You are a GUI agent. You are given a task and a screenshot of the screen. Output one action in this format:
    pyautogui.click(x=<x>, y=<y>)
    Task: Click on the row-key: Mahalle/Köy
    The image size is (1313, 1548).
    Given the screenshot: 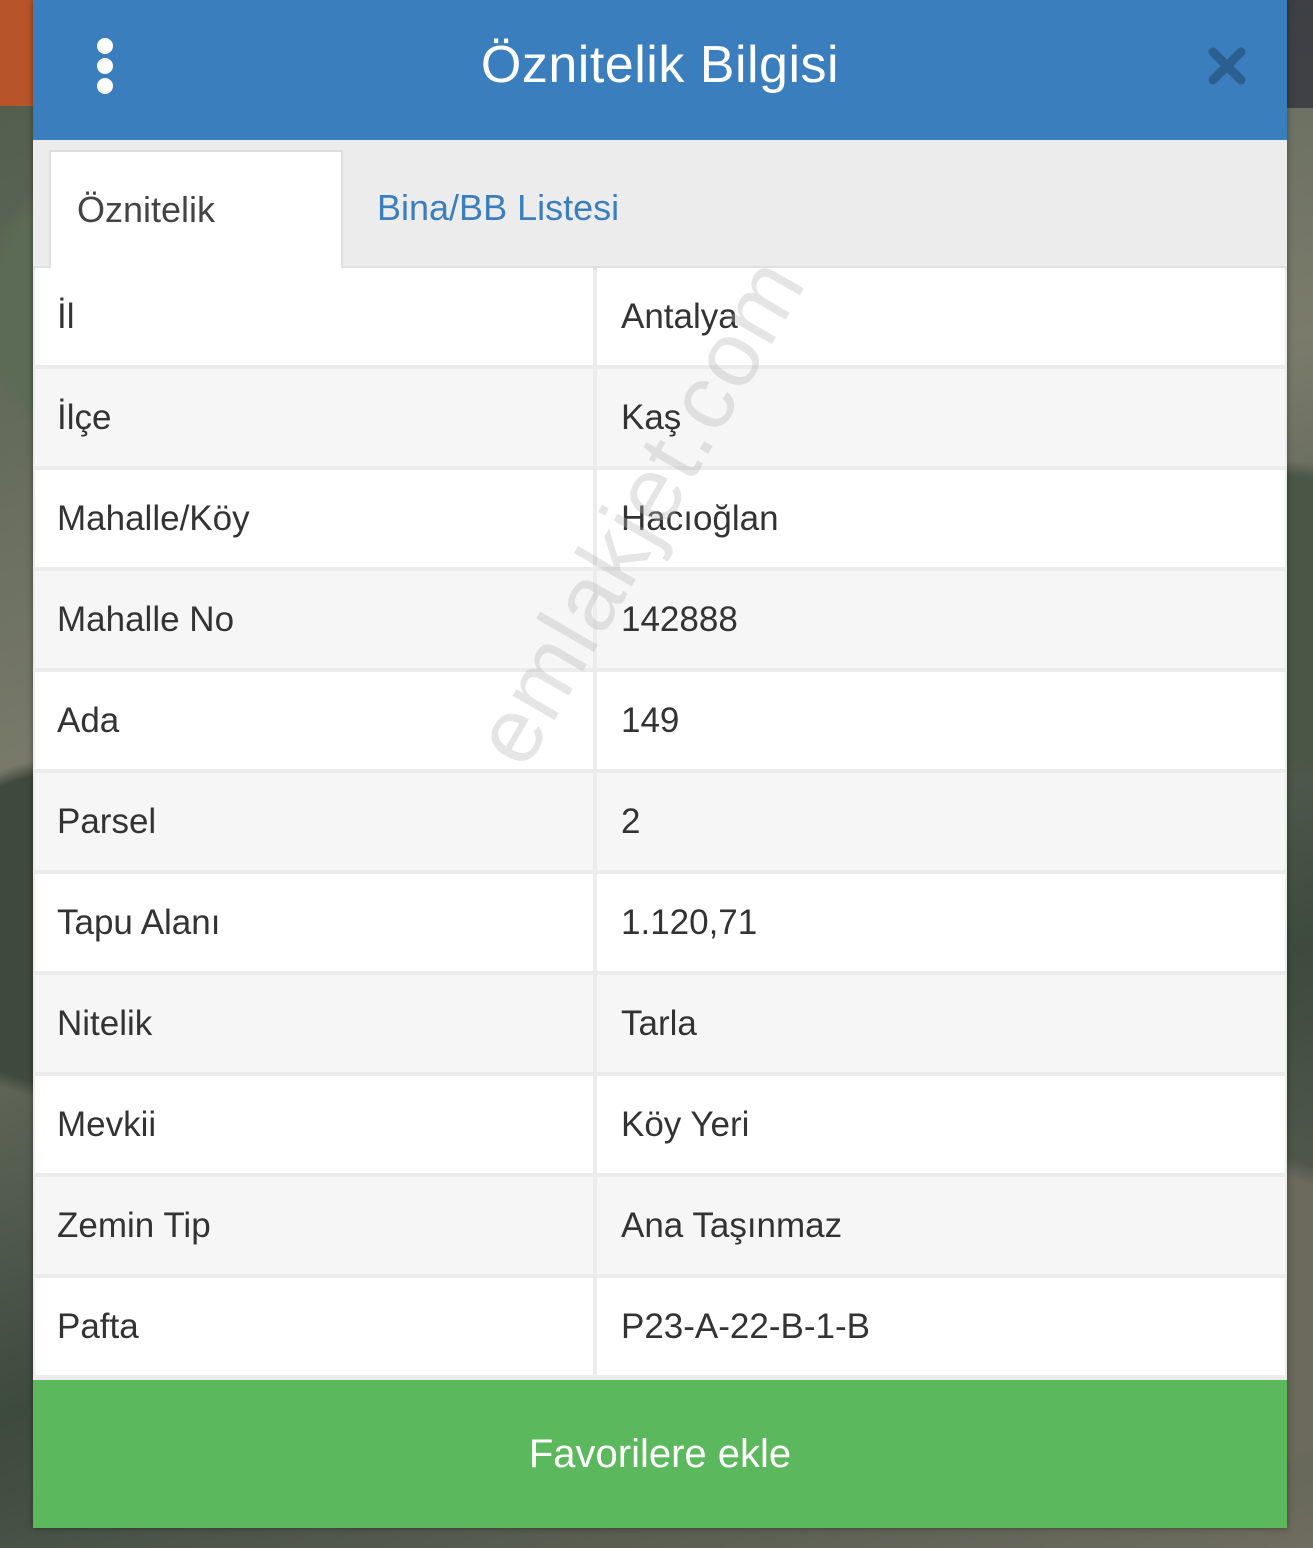 What is the action you would take?
    pyautogui.click(x=314, y=518)
    